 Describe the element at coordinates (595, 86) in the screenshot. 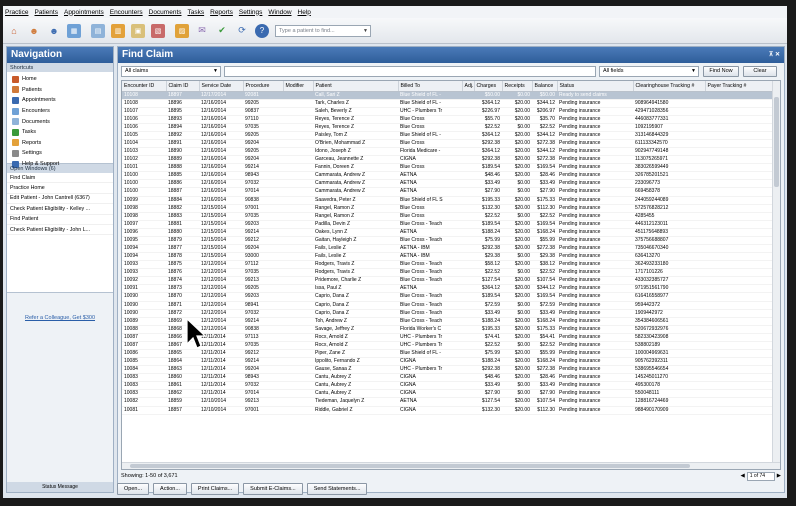

I see `column-header: Status` at that location.